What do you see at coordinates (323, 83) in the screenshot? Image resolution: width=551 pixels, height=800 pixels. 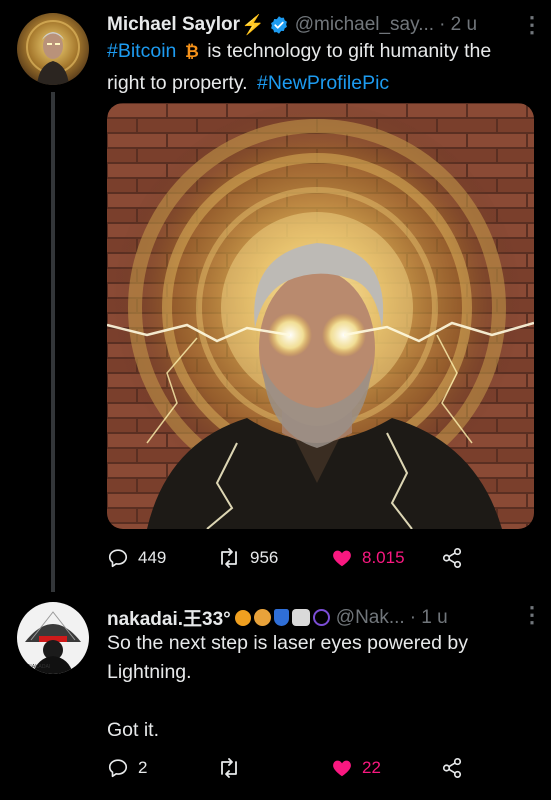 I see `hashtag-newprofilepic: #NewProfilePic` at bounding box center [323, 83].